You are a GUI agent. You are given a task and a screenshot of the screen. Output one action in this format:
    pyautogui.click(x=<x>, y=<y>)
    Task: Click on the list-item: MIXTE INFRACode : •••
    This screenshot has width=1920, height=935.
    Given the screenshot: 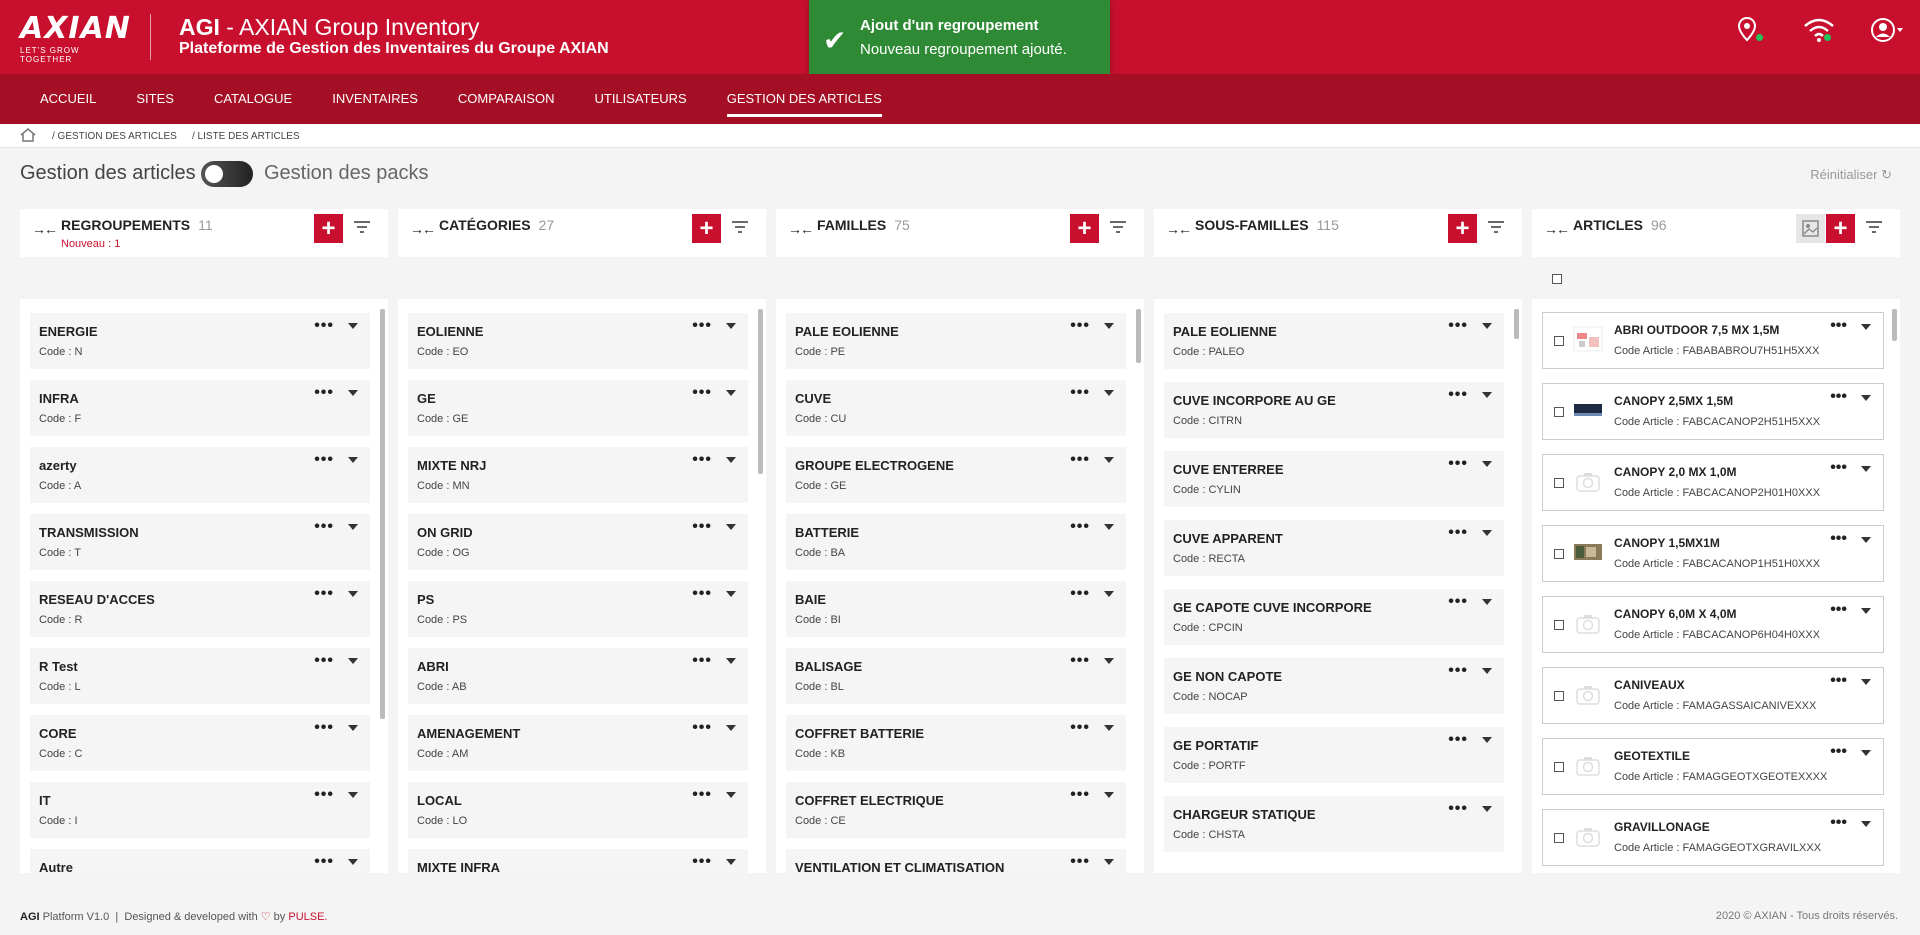 What is the action you would take?
    pyautogui.click(x=578, y=861)
    